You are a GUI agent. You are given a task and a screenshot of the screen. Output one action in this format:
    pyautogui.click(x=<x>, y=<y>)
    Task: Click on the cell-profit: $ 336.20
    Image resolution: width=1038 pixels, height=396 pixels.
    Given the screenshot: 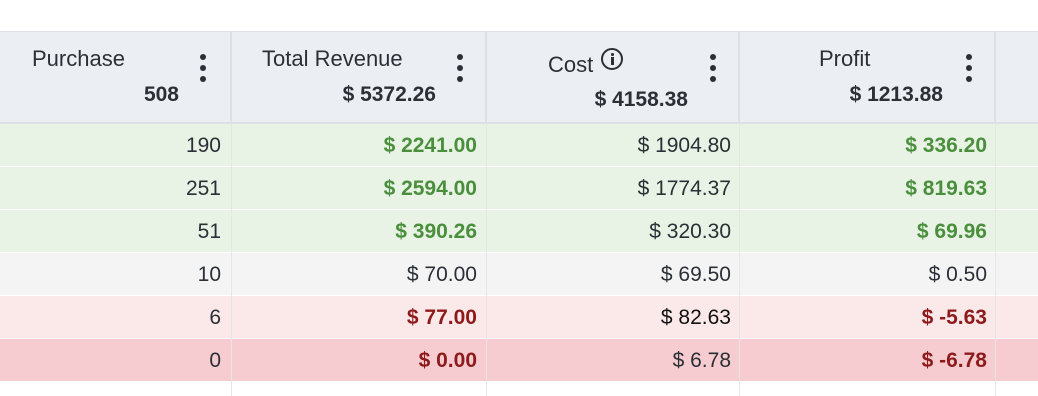 What is the action you would take?
    pyautogui.click(x=868, y=145)
    